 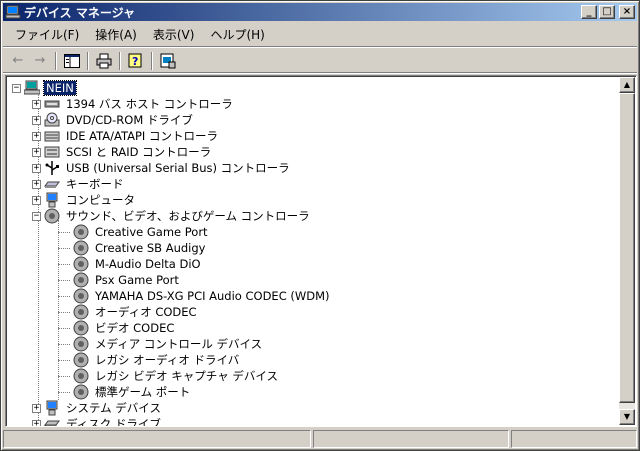 I want to click on tree-category: + SCSI と RAID コントローラ, so click(x=313, y=152).